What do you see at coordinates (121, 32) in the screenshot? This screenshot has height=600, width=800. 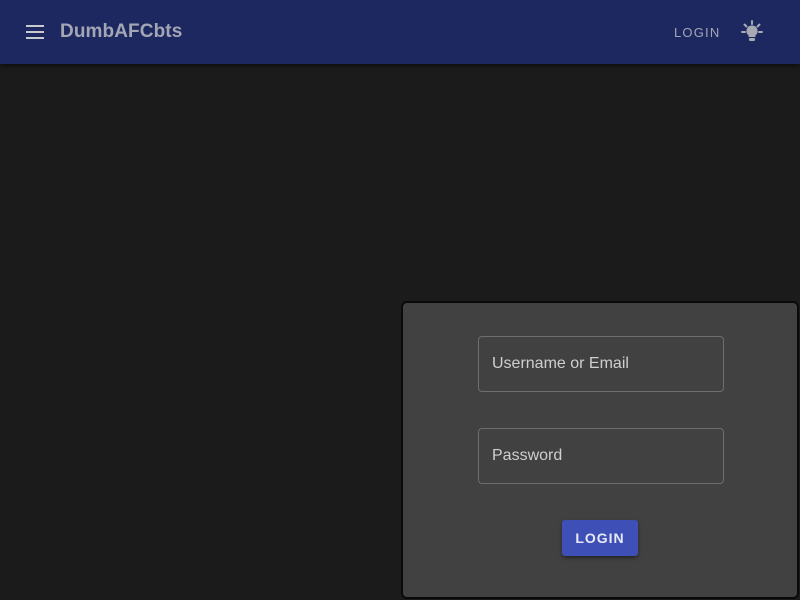 I see `app-title: DumbAFCbts` at bounding box center [121, 32].